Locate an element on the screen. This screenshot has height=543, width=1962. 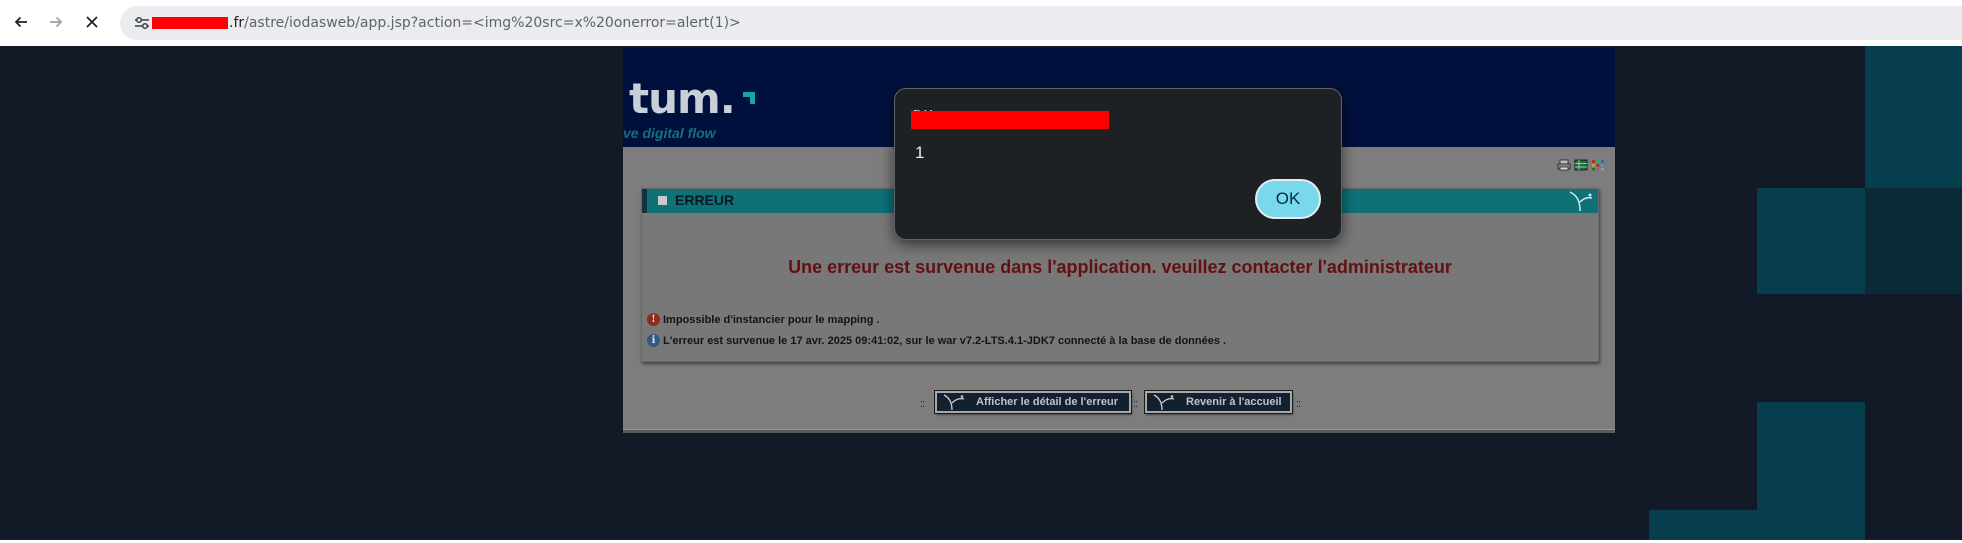
arrow-left-icon is located at coordinates (20, 22).